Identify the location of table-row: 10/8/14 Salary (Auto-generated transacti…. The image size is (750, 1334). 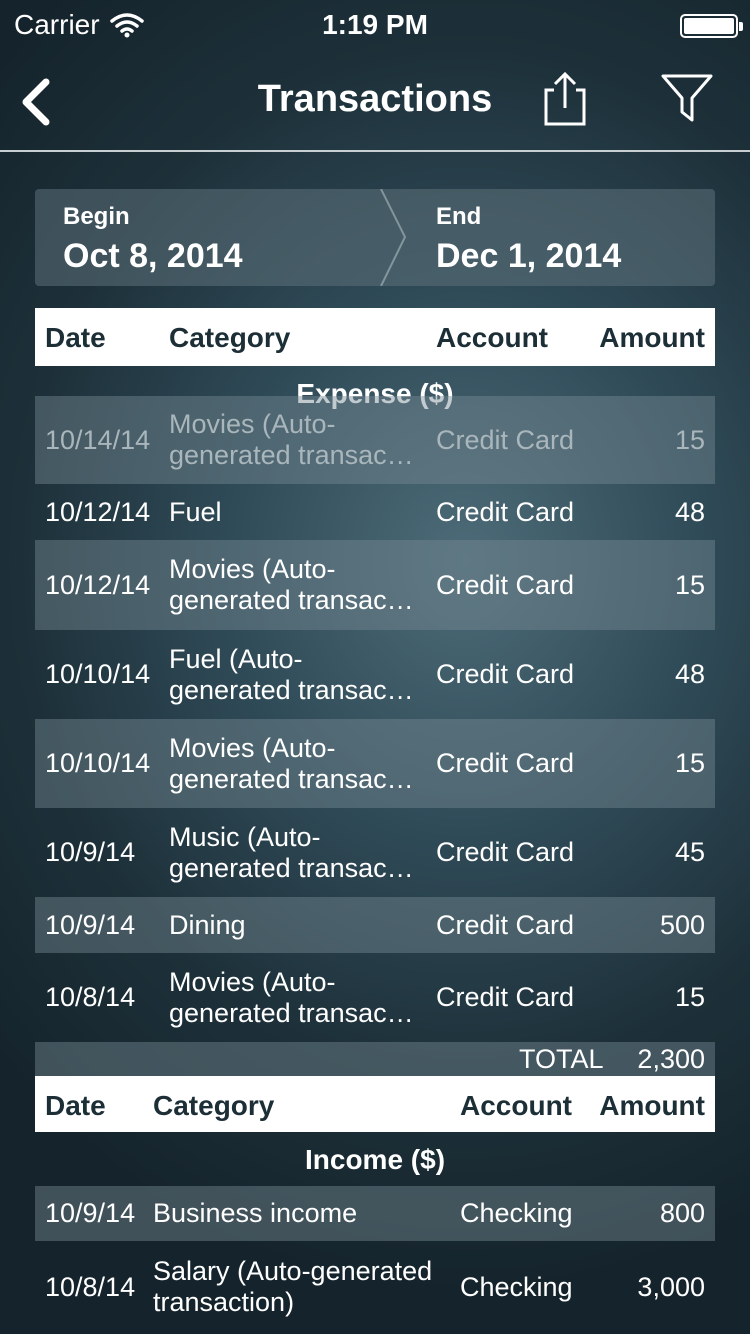
(375, 1287).